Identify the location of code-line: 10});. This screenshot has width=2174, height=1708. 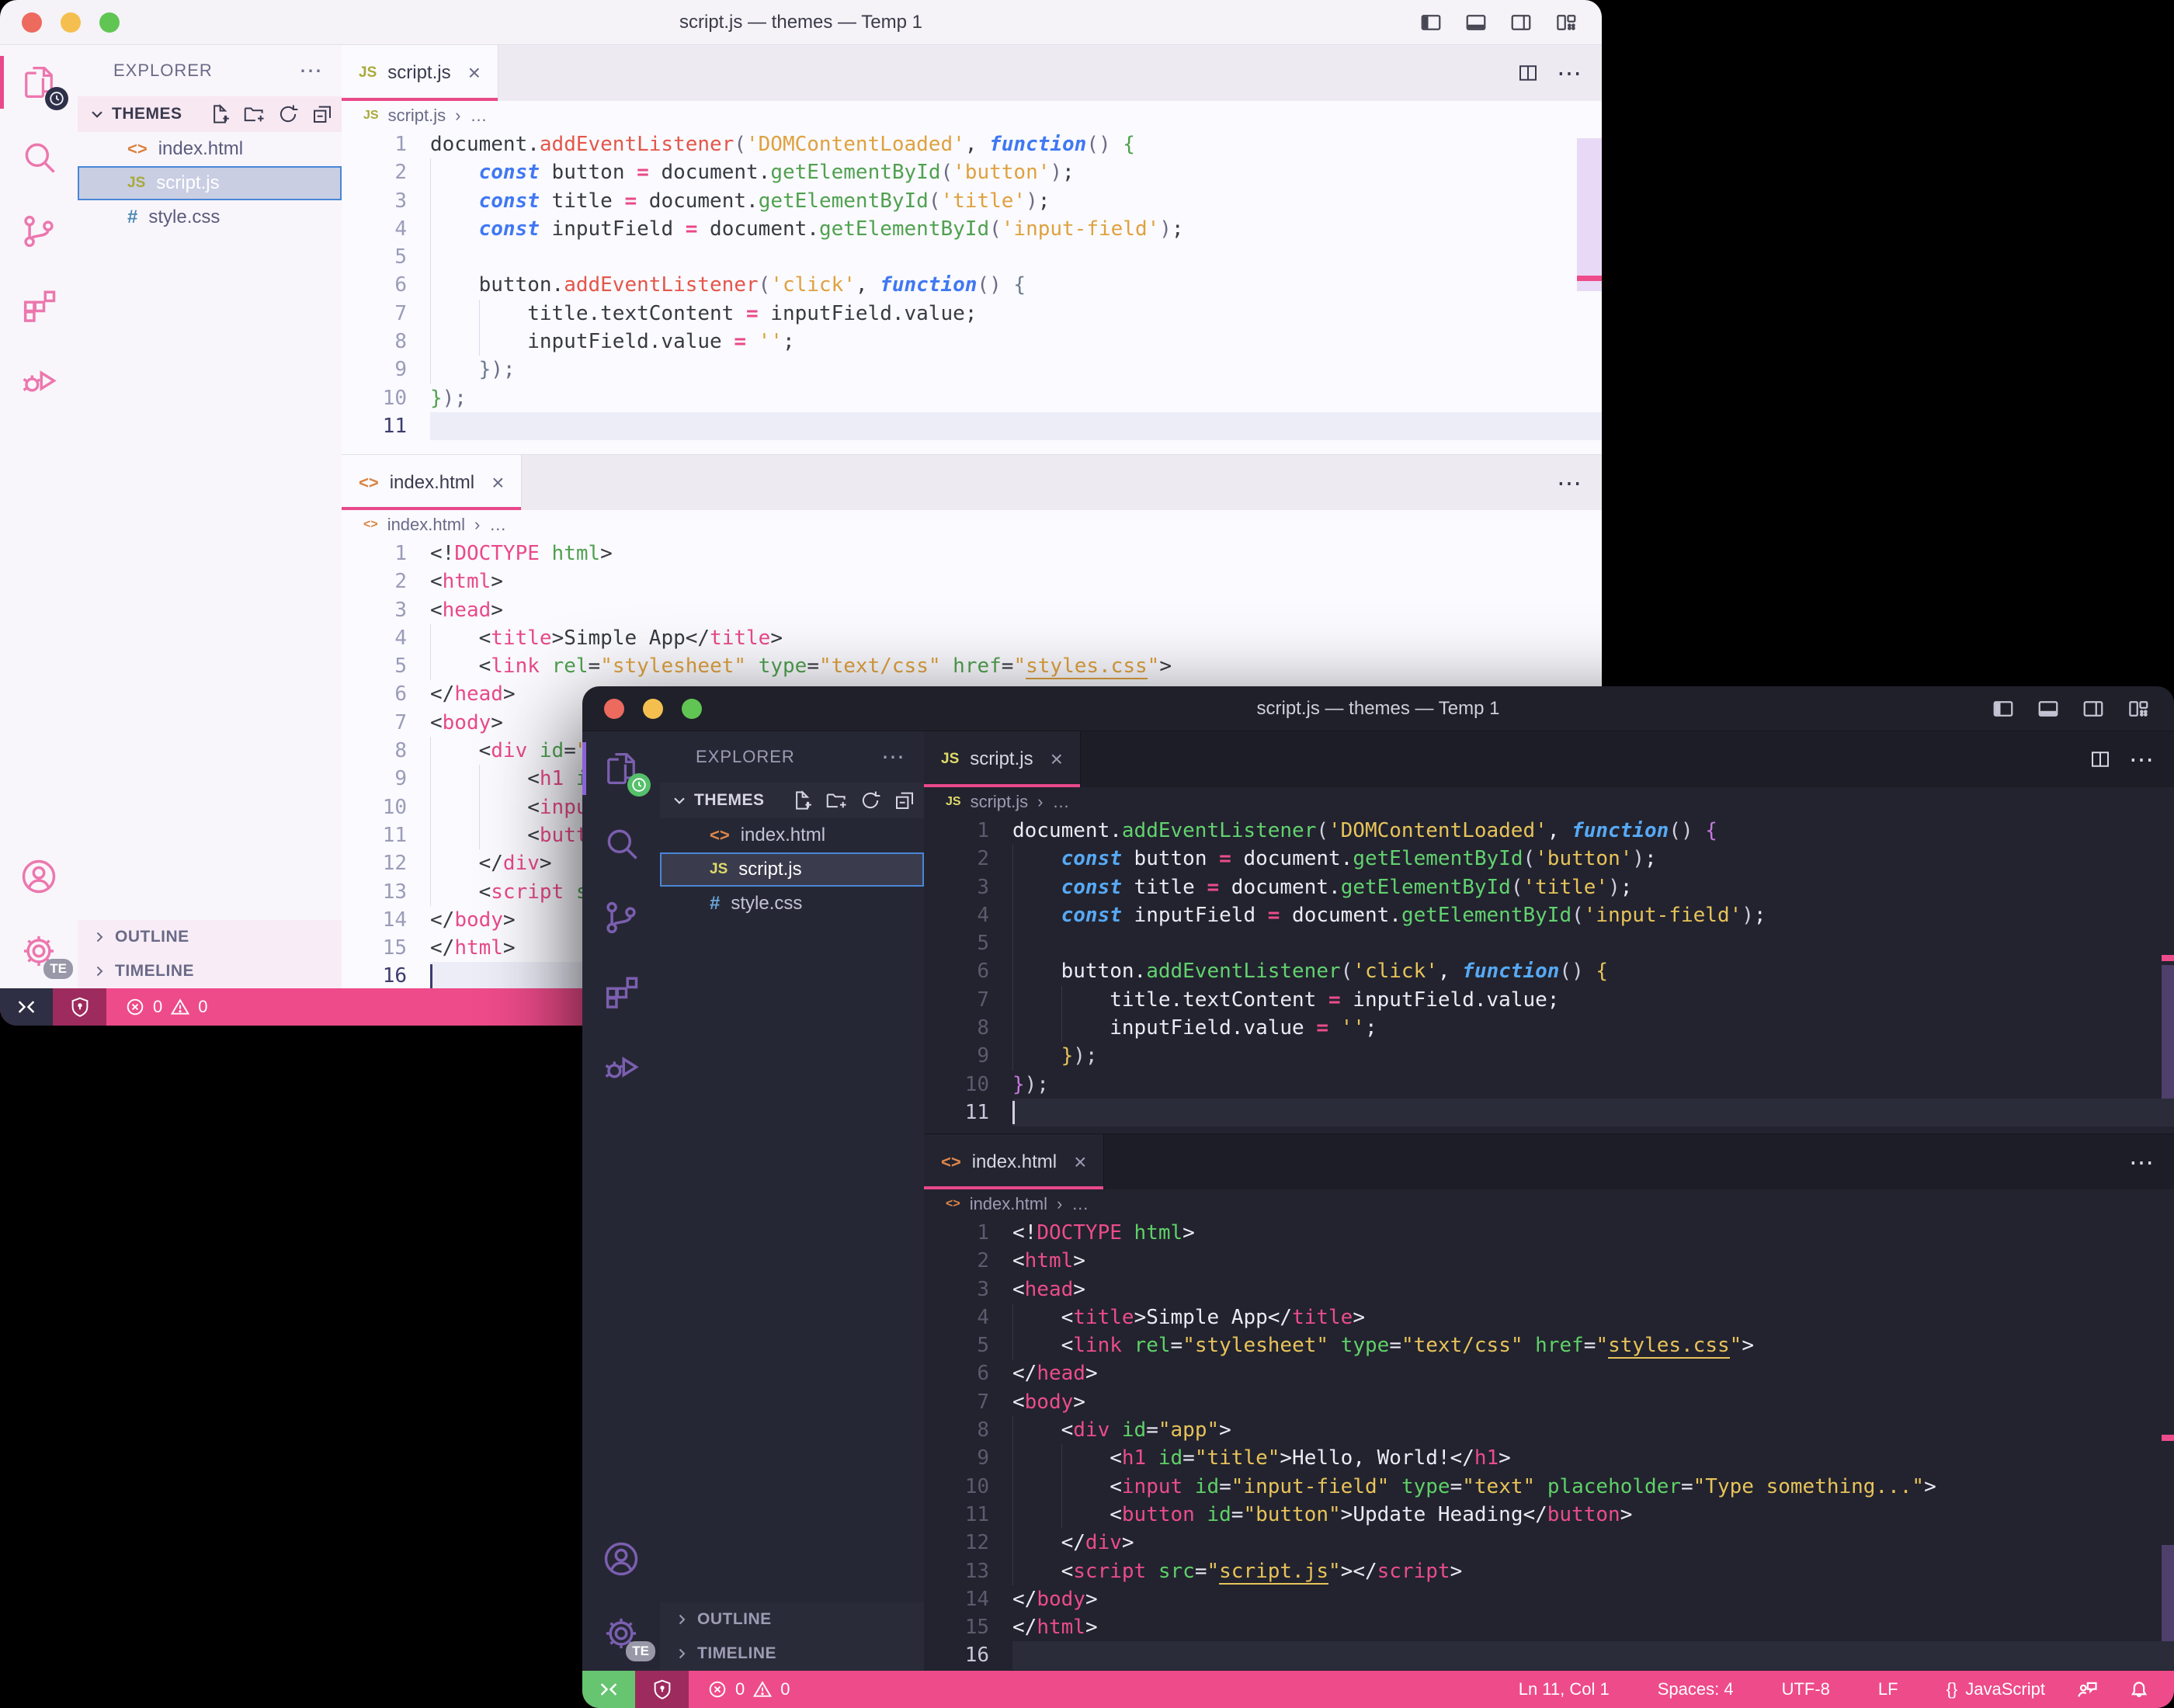
(972, 398).